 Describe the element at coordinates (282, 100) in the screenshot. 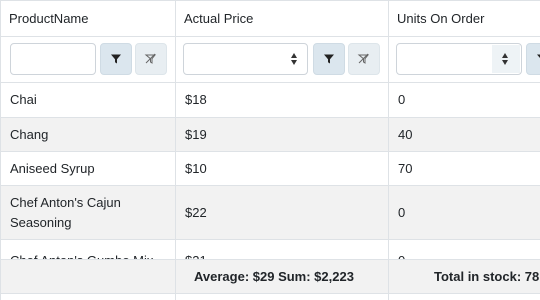

I see `table-row: $18` at that location.